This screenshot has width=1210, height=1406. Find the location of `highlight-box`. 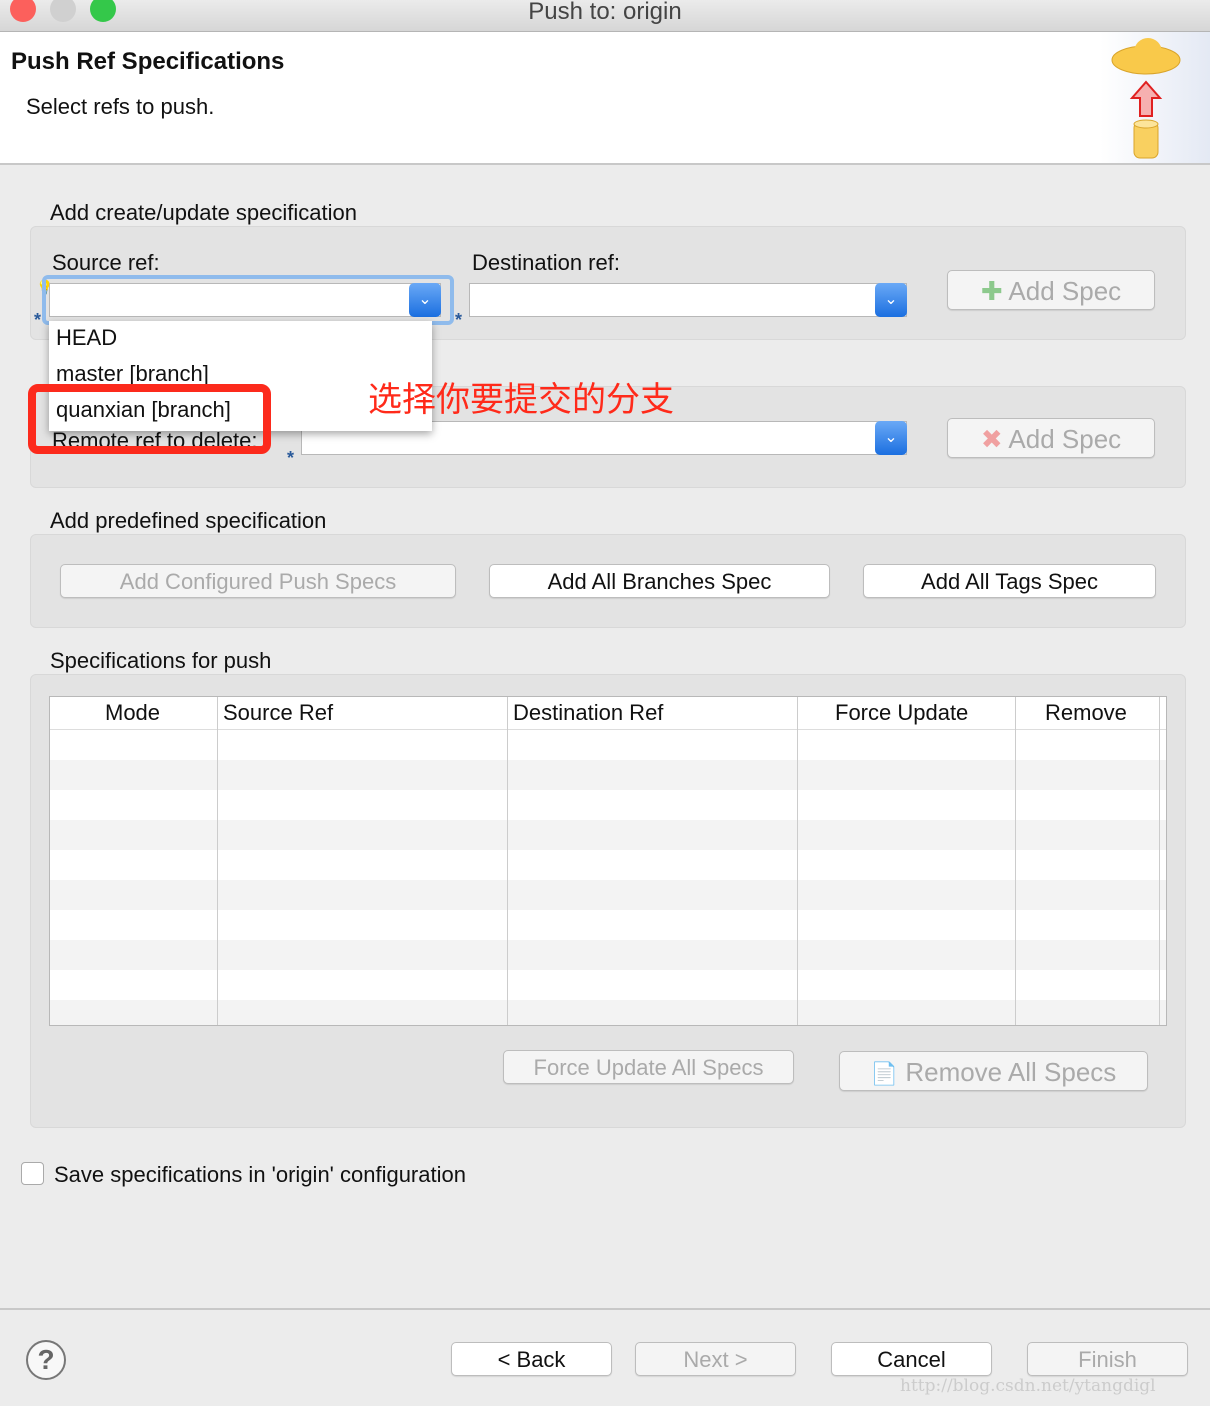

highlight-box is located at coordinates (149, 419).